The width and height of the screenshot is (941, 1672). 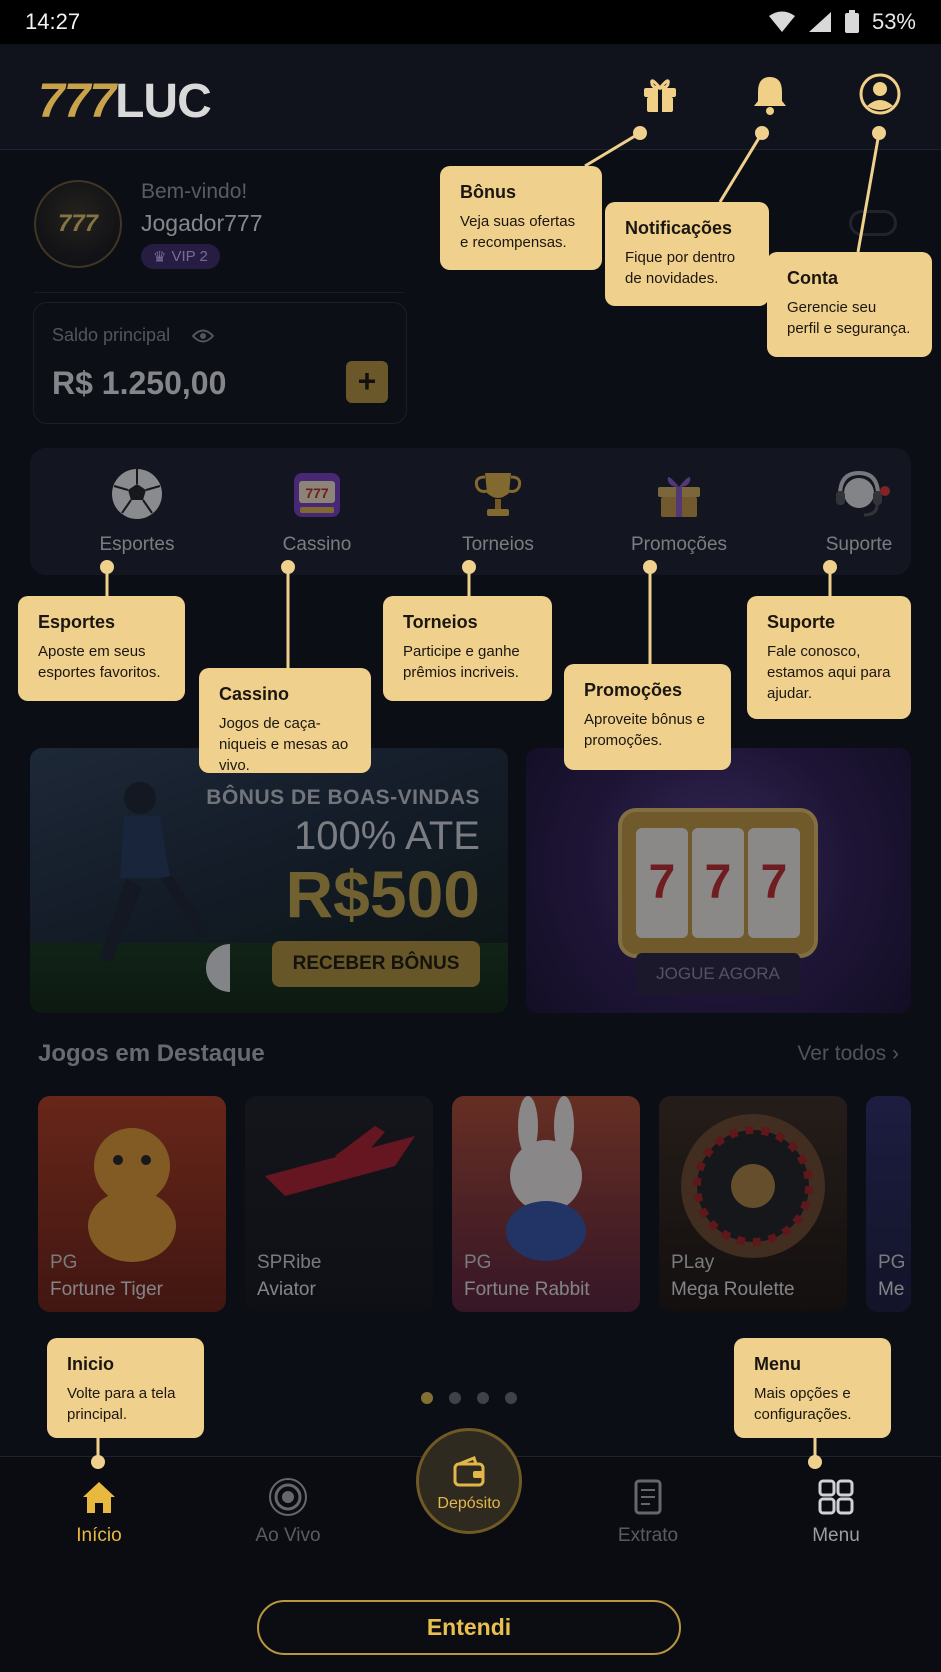 I want to click on avatar: 777, so click(x=78, y=224).